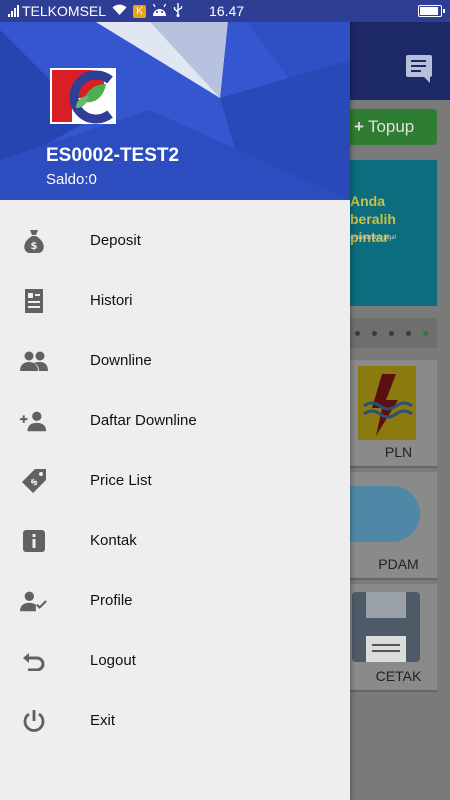 This screenshot has width=450, height=800. Describe the element at coordinates (115, 240) in the screenshot. I see `menu-label: Deposit` at that location.